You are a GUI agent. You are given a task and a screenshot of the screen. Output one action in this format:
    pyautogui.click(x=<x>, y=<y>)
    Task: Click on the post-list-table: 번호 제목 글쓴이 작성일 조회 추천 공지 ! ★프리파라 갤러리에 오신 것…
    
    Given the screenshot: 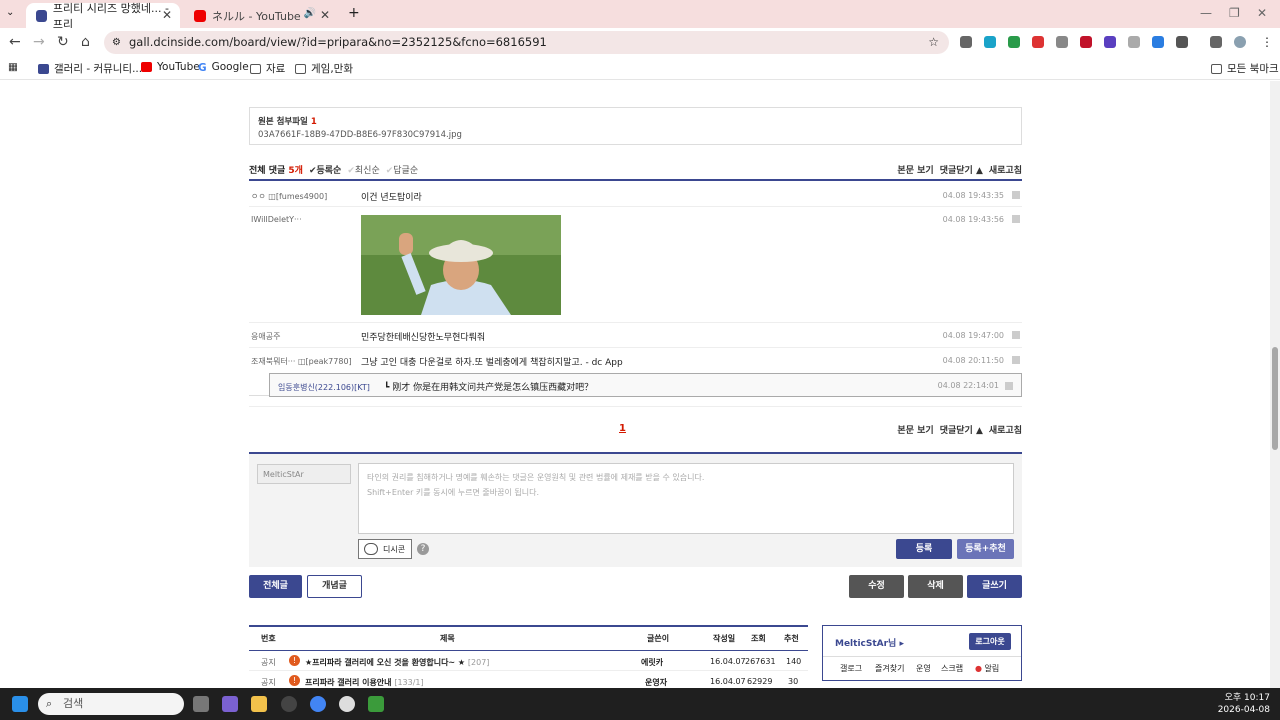 What is the action you would take?
    pyautogui.click(x=528, y=656)
    